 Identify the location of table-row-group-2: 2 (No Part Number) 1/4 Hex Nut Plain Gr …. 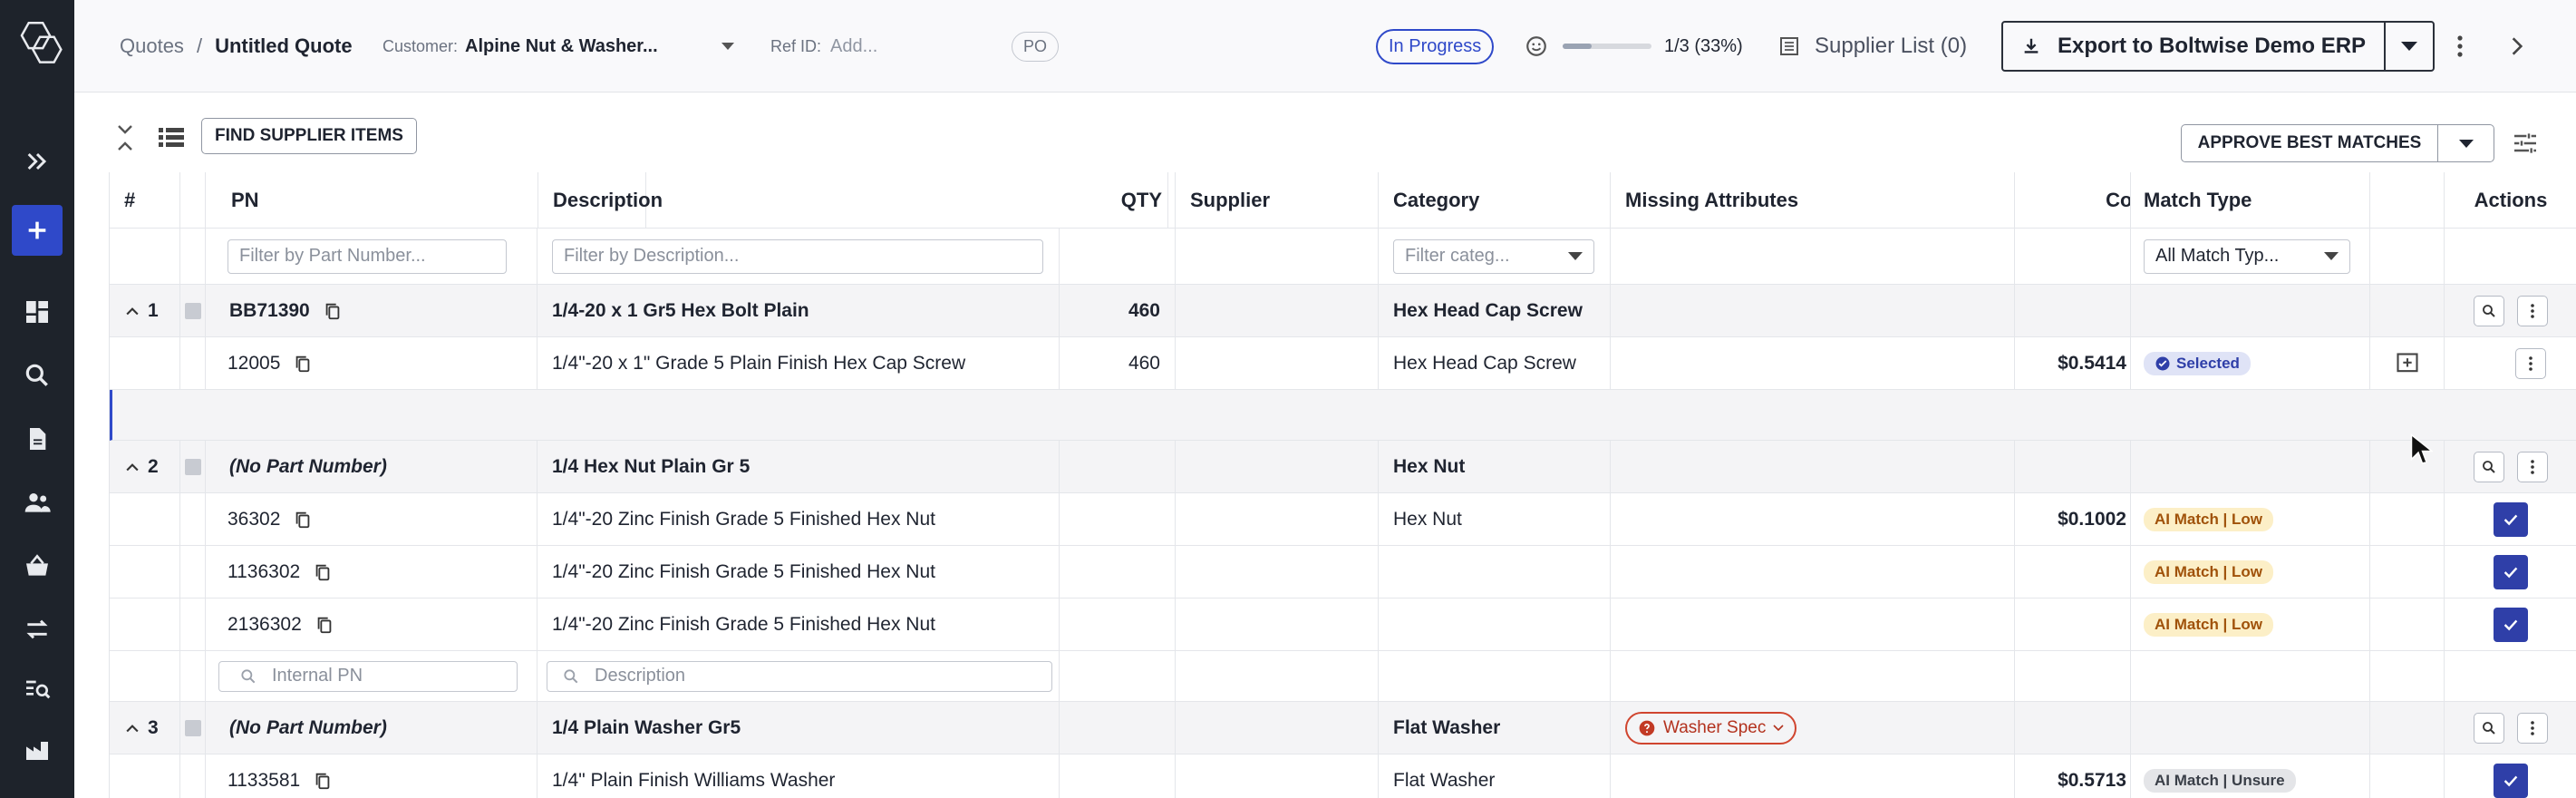
(1343, 467).